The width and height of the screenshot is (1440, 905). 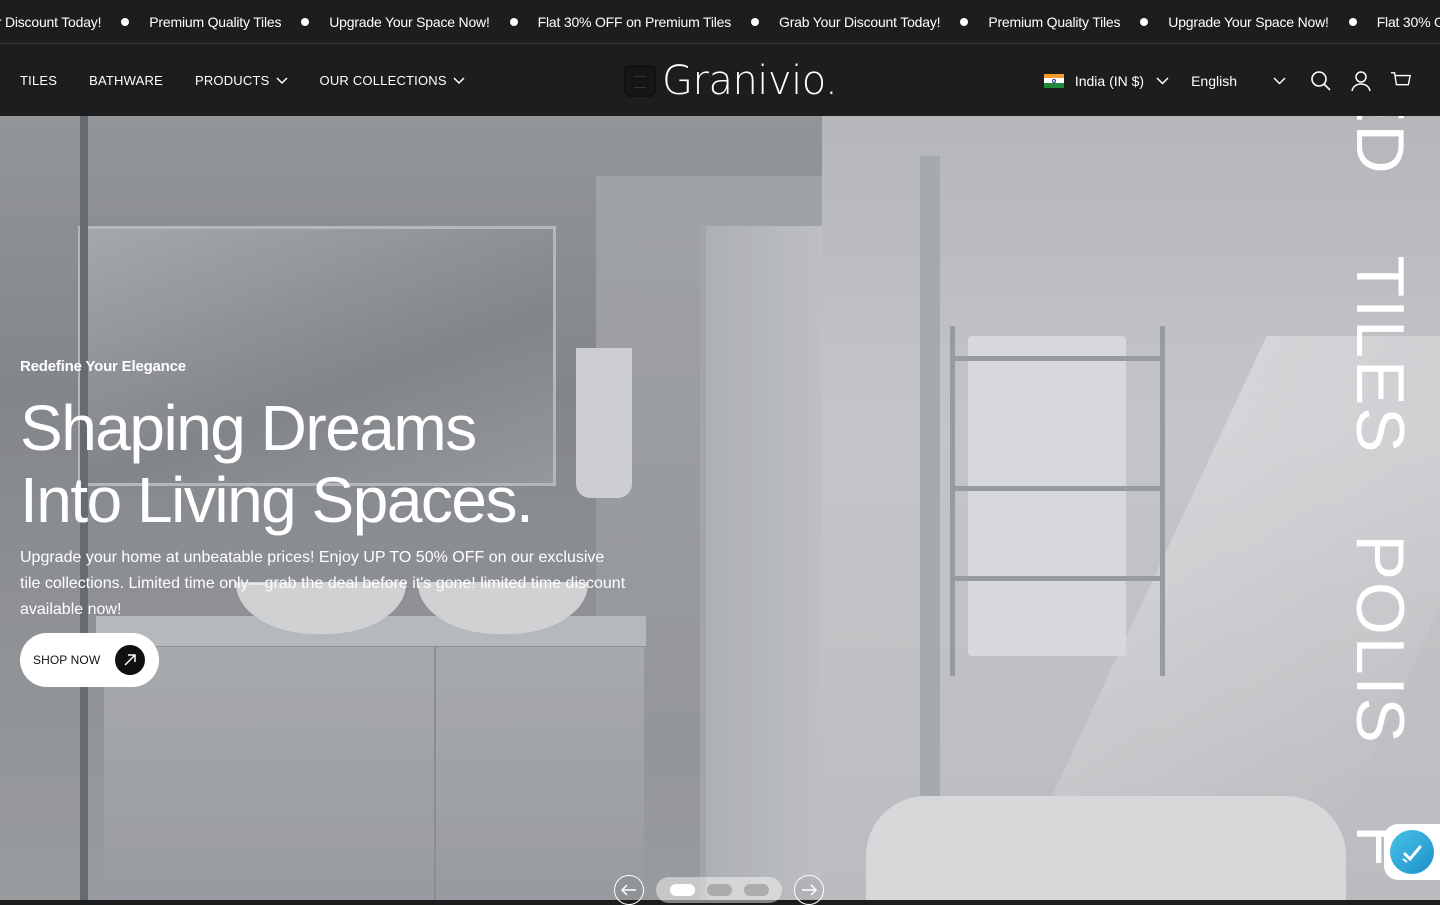 What do you see at coordinates (750, 81) in the screenshot?
I see `logo-text: Granivio.` at bounding box center [750, 81].